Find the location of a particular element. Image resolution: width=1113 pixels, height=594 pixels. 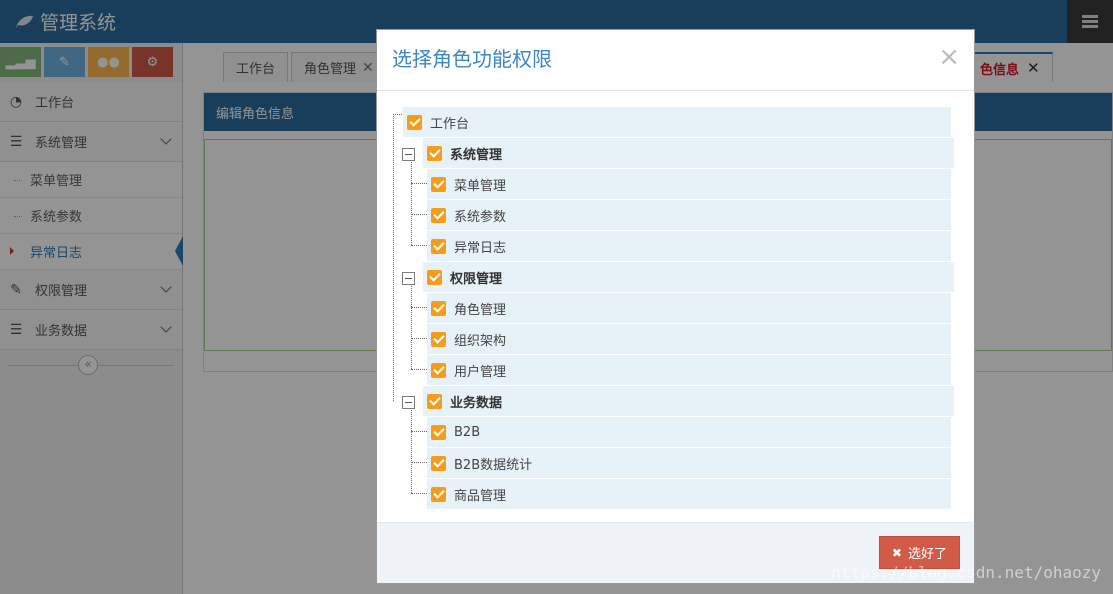

tree-node-products: 商品管理 is located at coordinates (689, 494).